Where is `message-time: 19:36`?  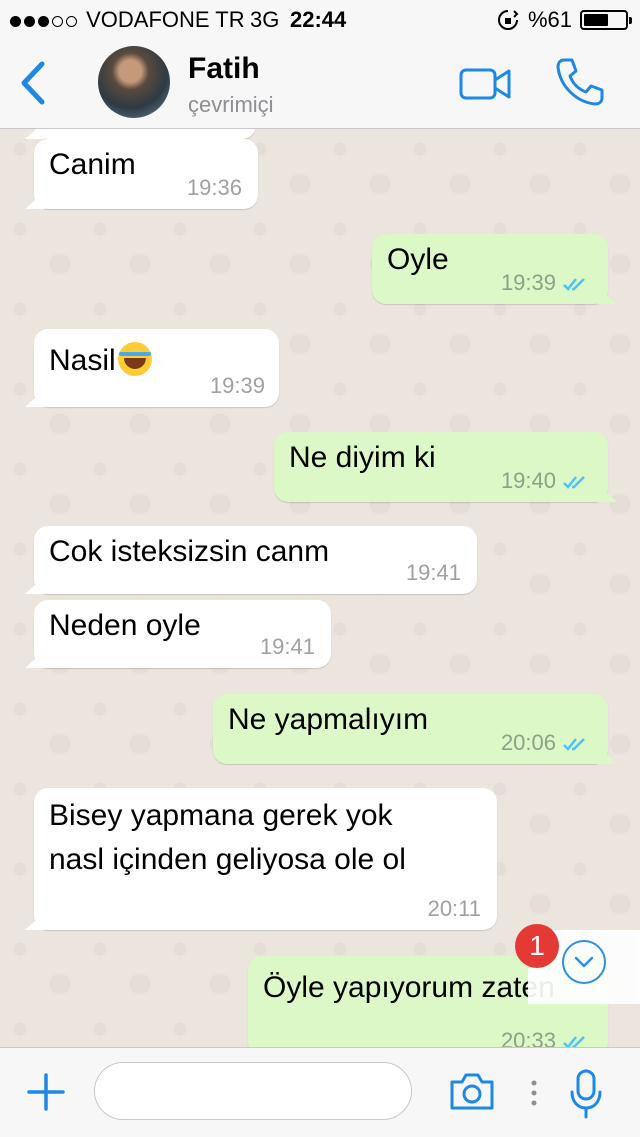 message-time: 19:36 is located at coordinates (214, 187).